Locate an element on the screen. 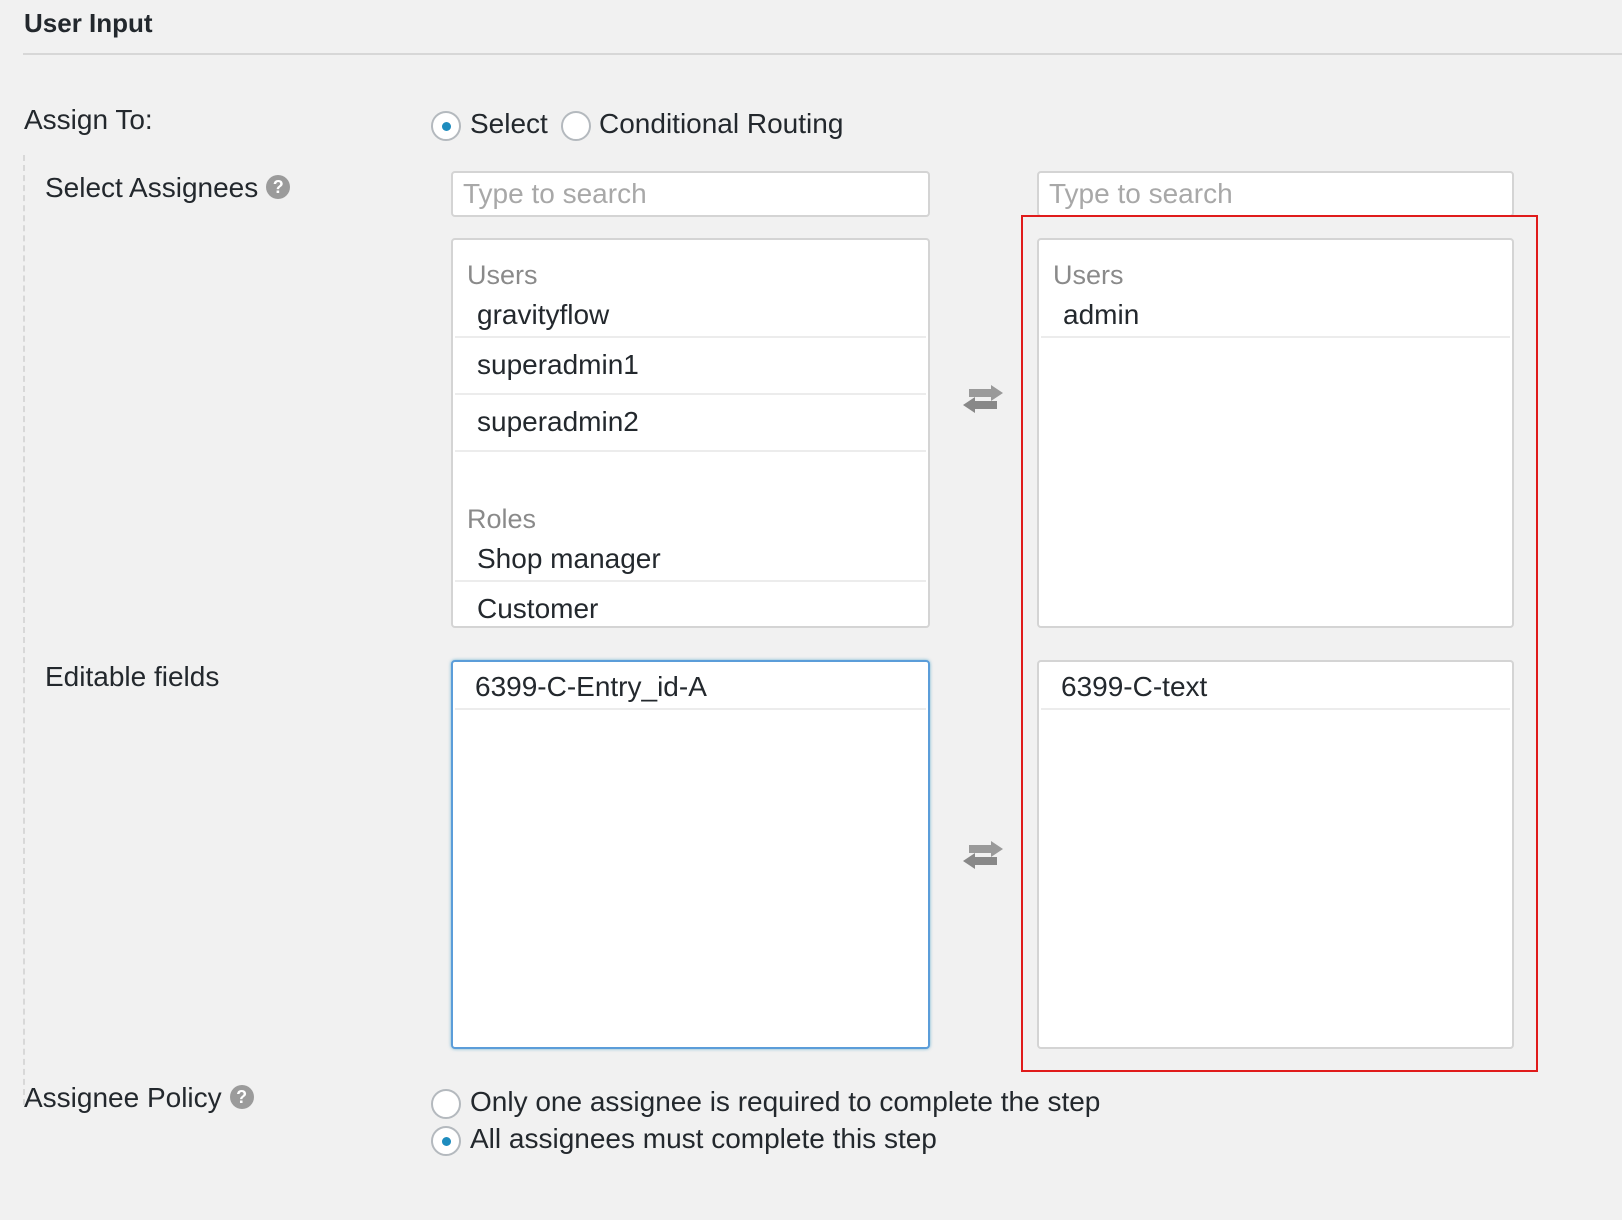 This screenshot has height=1220, width=1622. list-item: Shop manager is located at coordinates (690, 562).